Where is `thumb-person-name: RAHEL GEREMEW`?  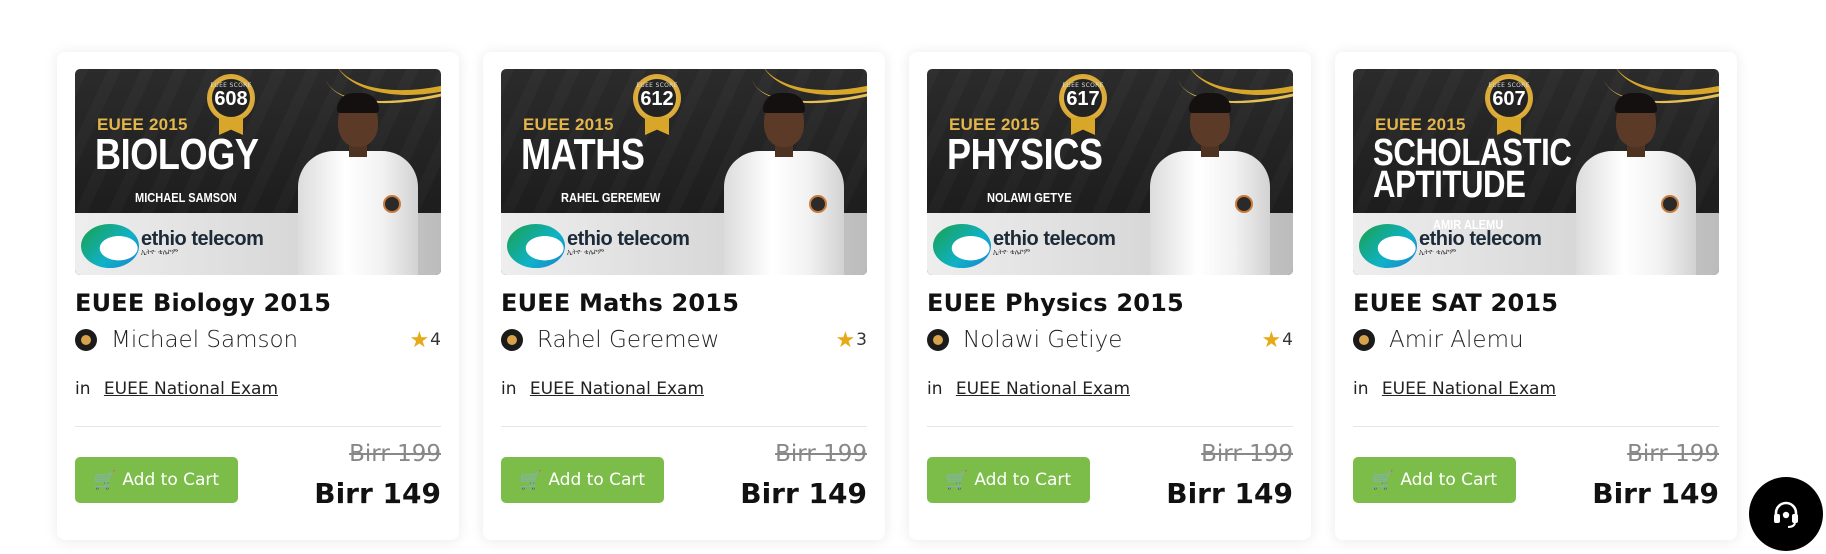
thumb-person-name: RAHEL GEREMEW is located at coordinates (611, 197).